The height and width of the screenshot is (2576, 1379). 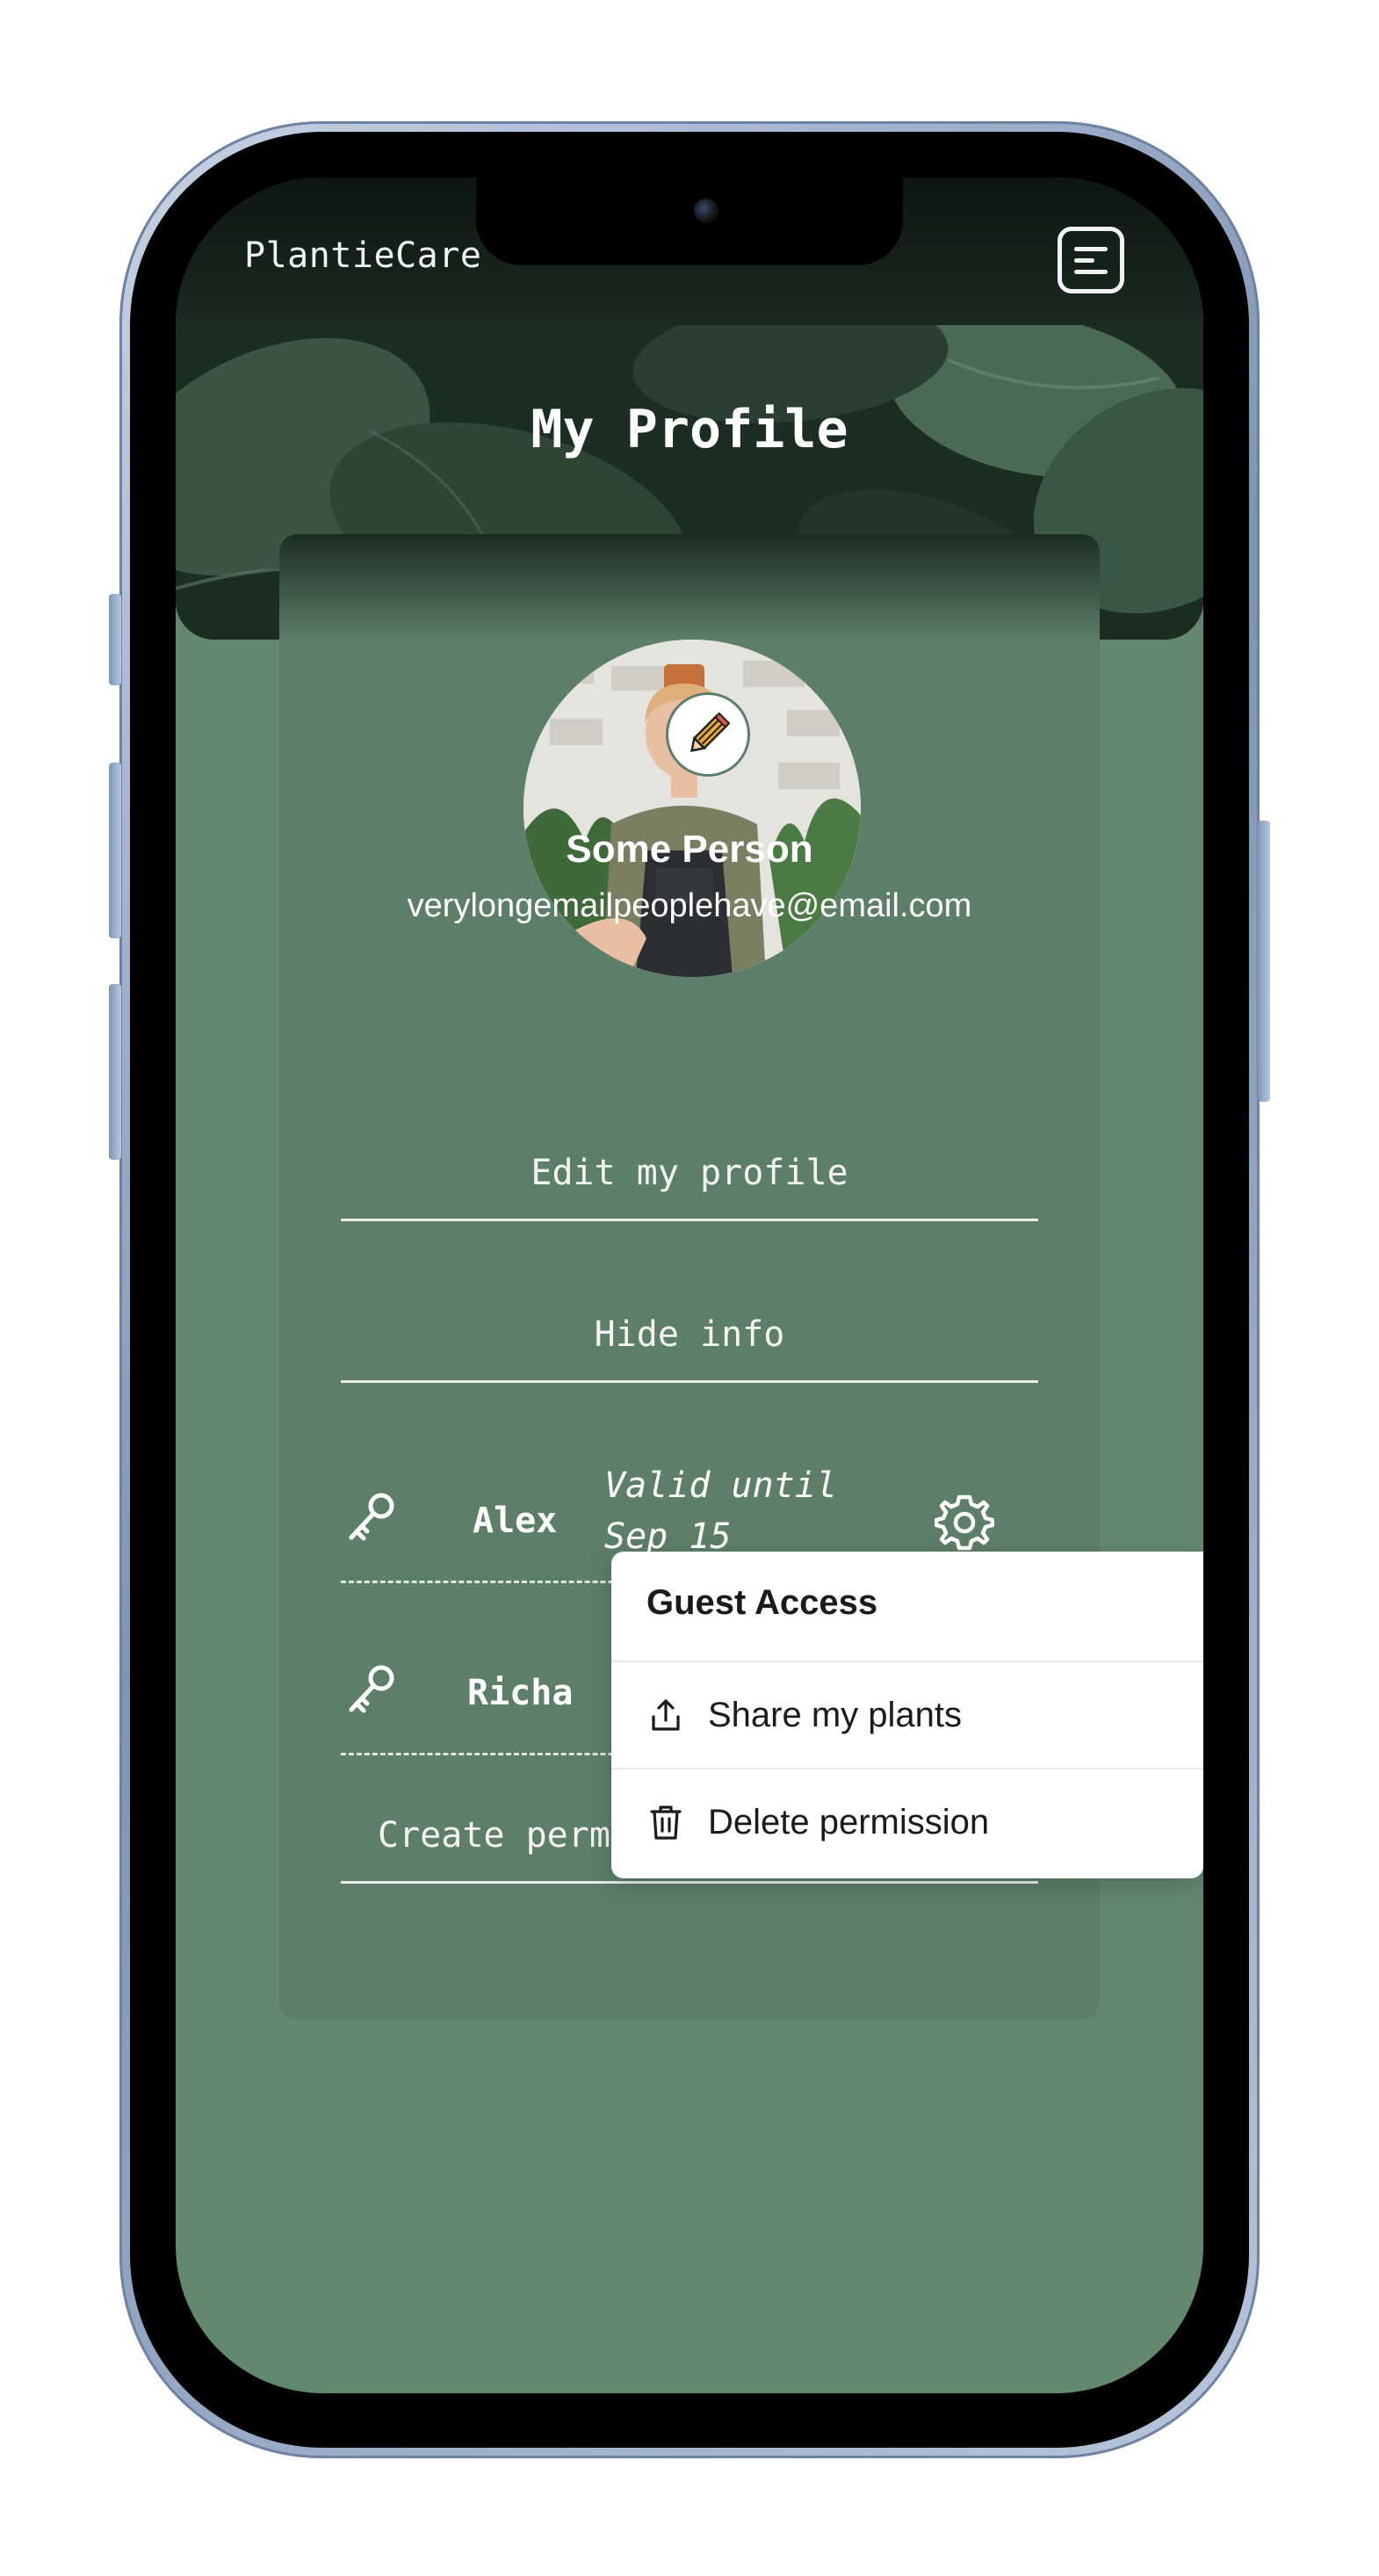 I want to click on share-plants-menu-item: Share my plants, so click(x=907, y=1714).